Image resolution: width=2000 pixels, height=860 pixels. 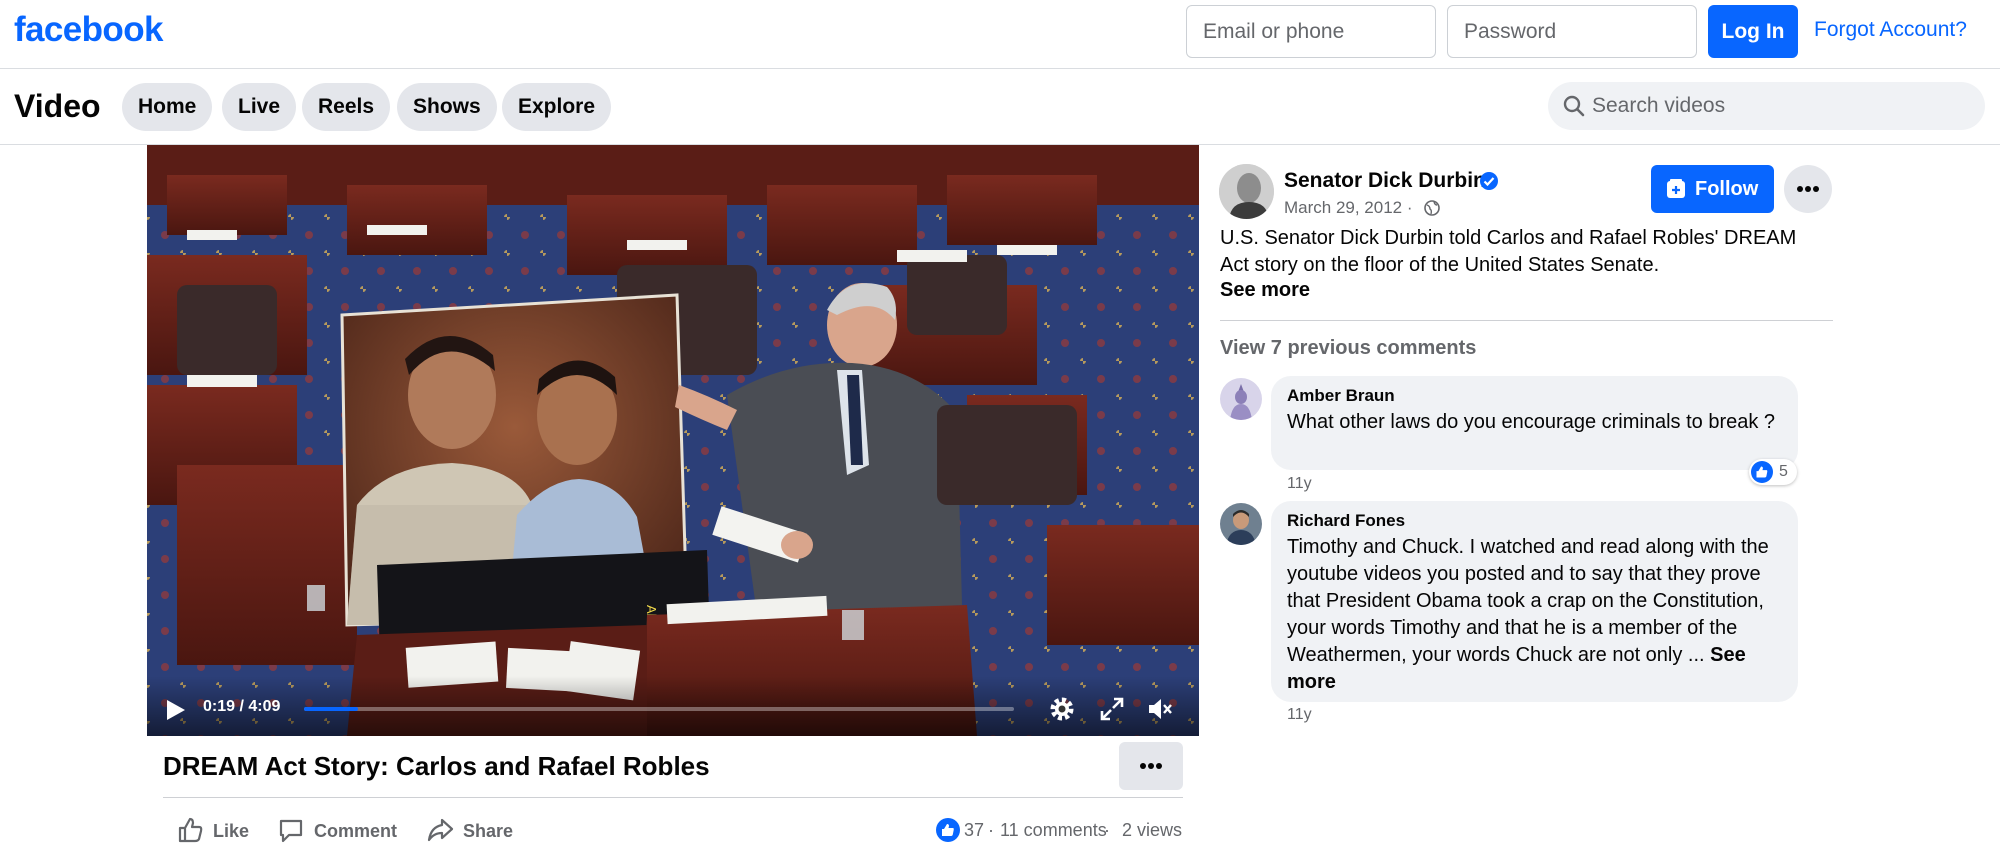 I want to click on follow-icon, so click(x=1676, y=188).